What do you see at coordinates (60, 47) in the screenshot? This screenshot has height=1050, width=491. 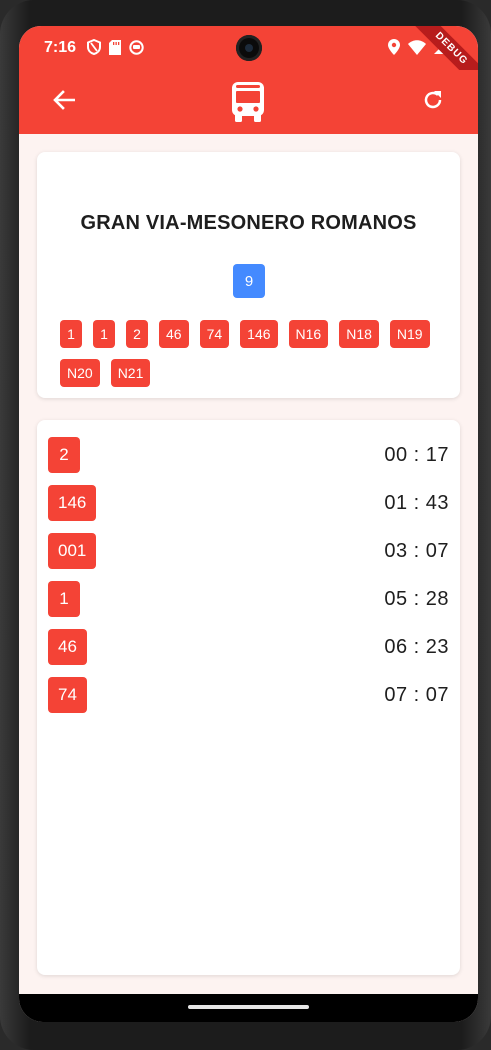 I see `status-time: 7:16` at bounding box center [60, 47].